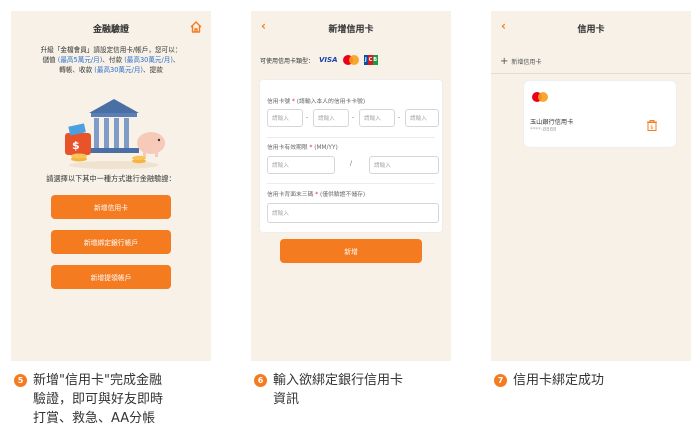  I want to click on card-number-input-4: 請輸入, so click(422, 118).